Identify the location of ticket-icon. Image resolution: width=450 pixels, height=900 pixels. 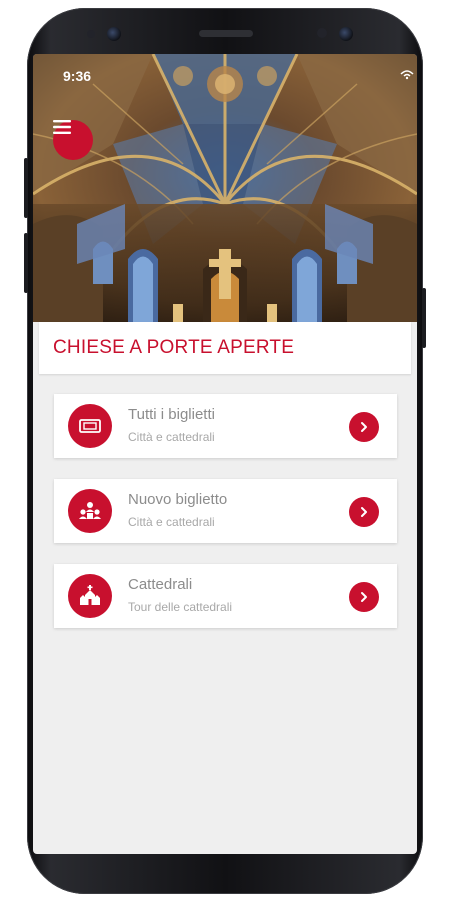
(90, 426).